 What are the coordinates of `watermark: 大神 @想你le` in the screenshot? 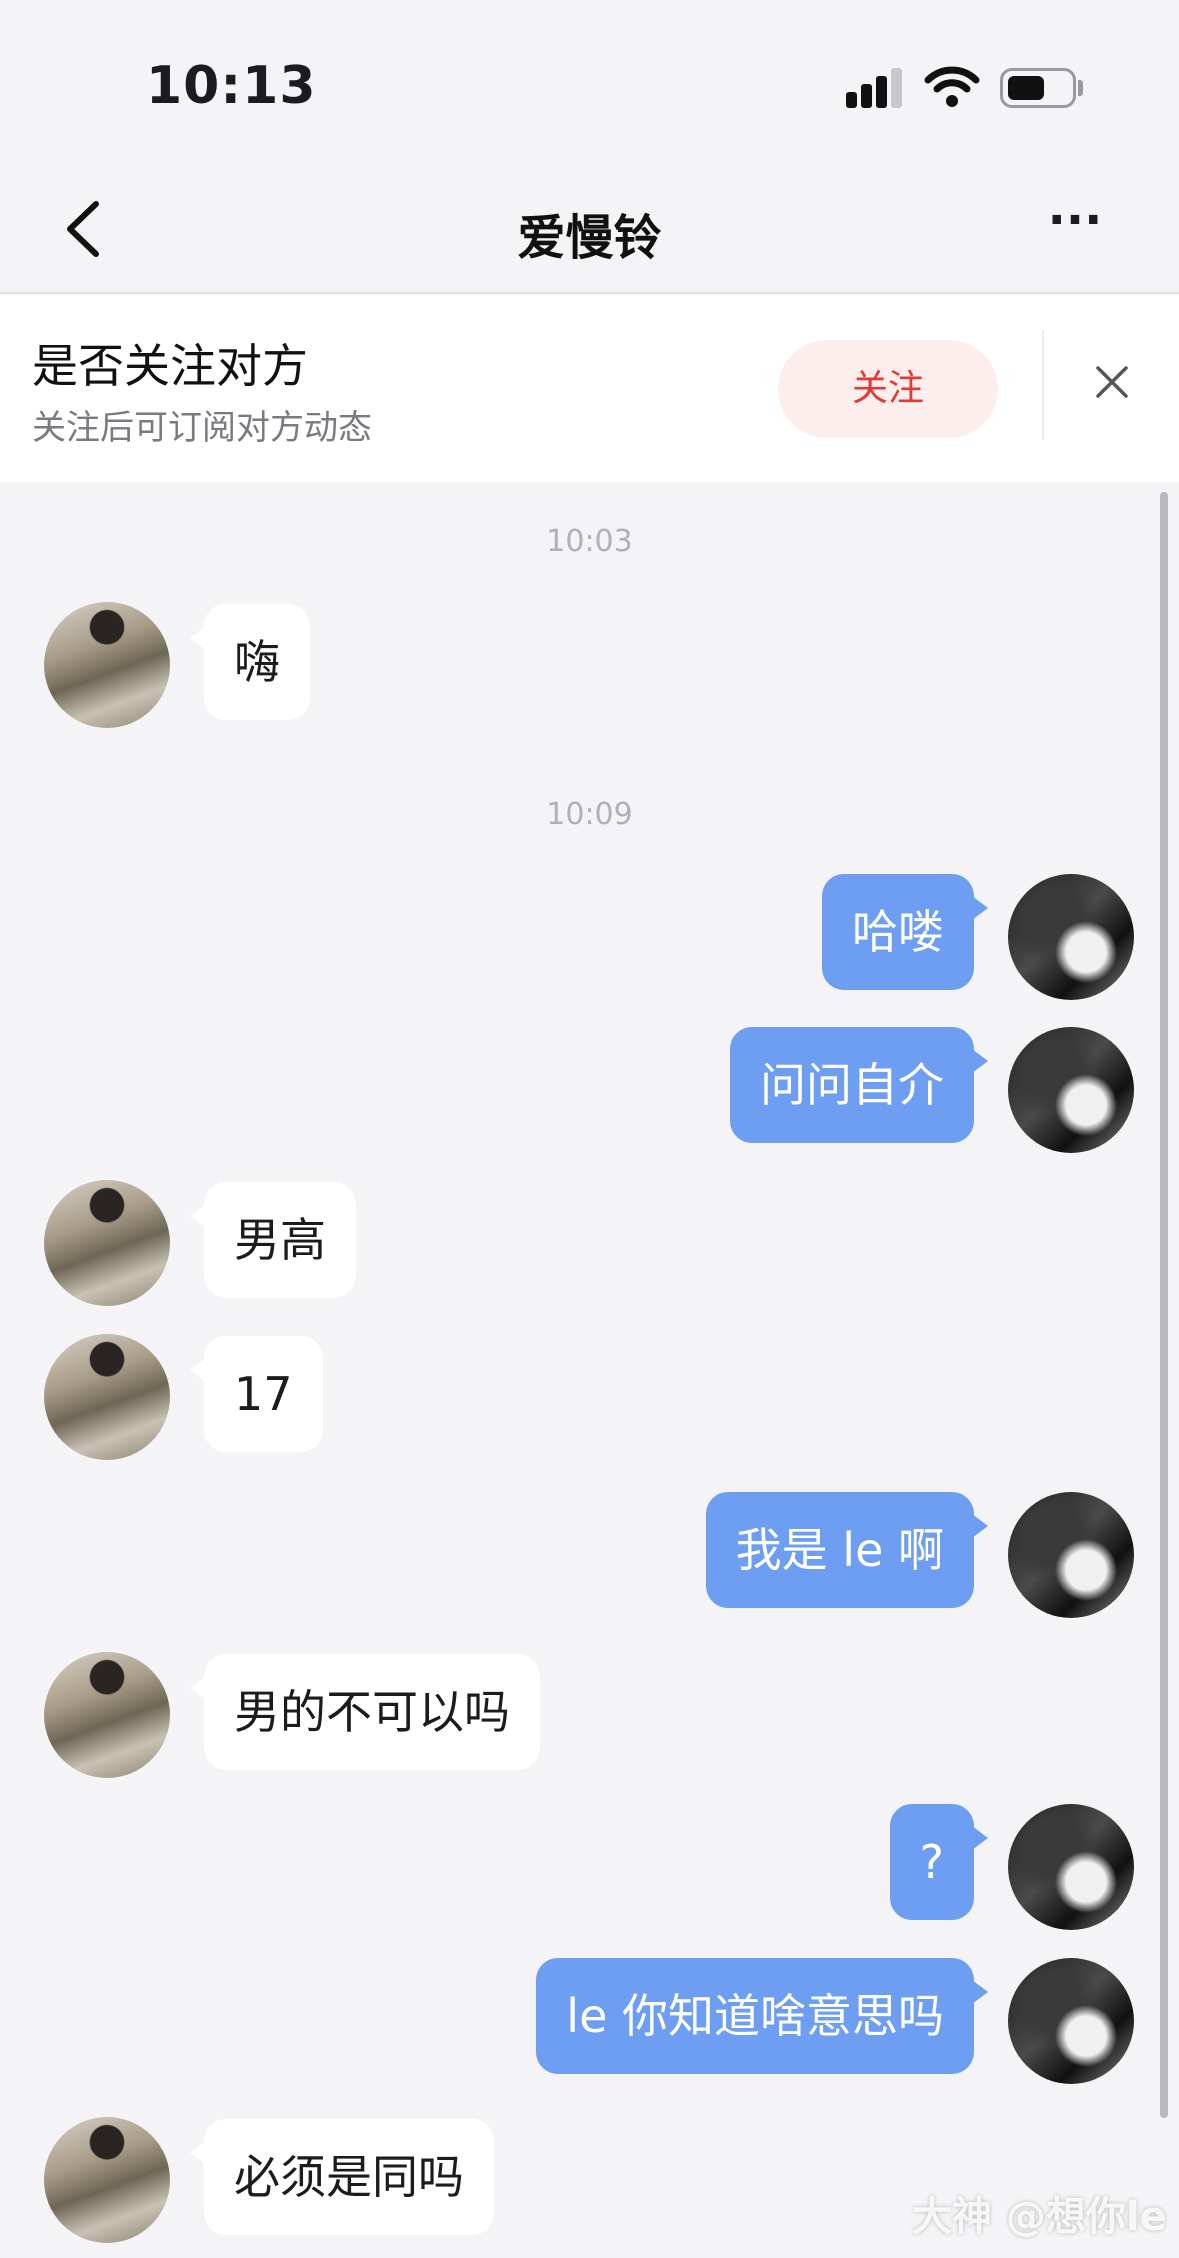 It's located at (1039, 2217).